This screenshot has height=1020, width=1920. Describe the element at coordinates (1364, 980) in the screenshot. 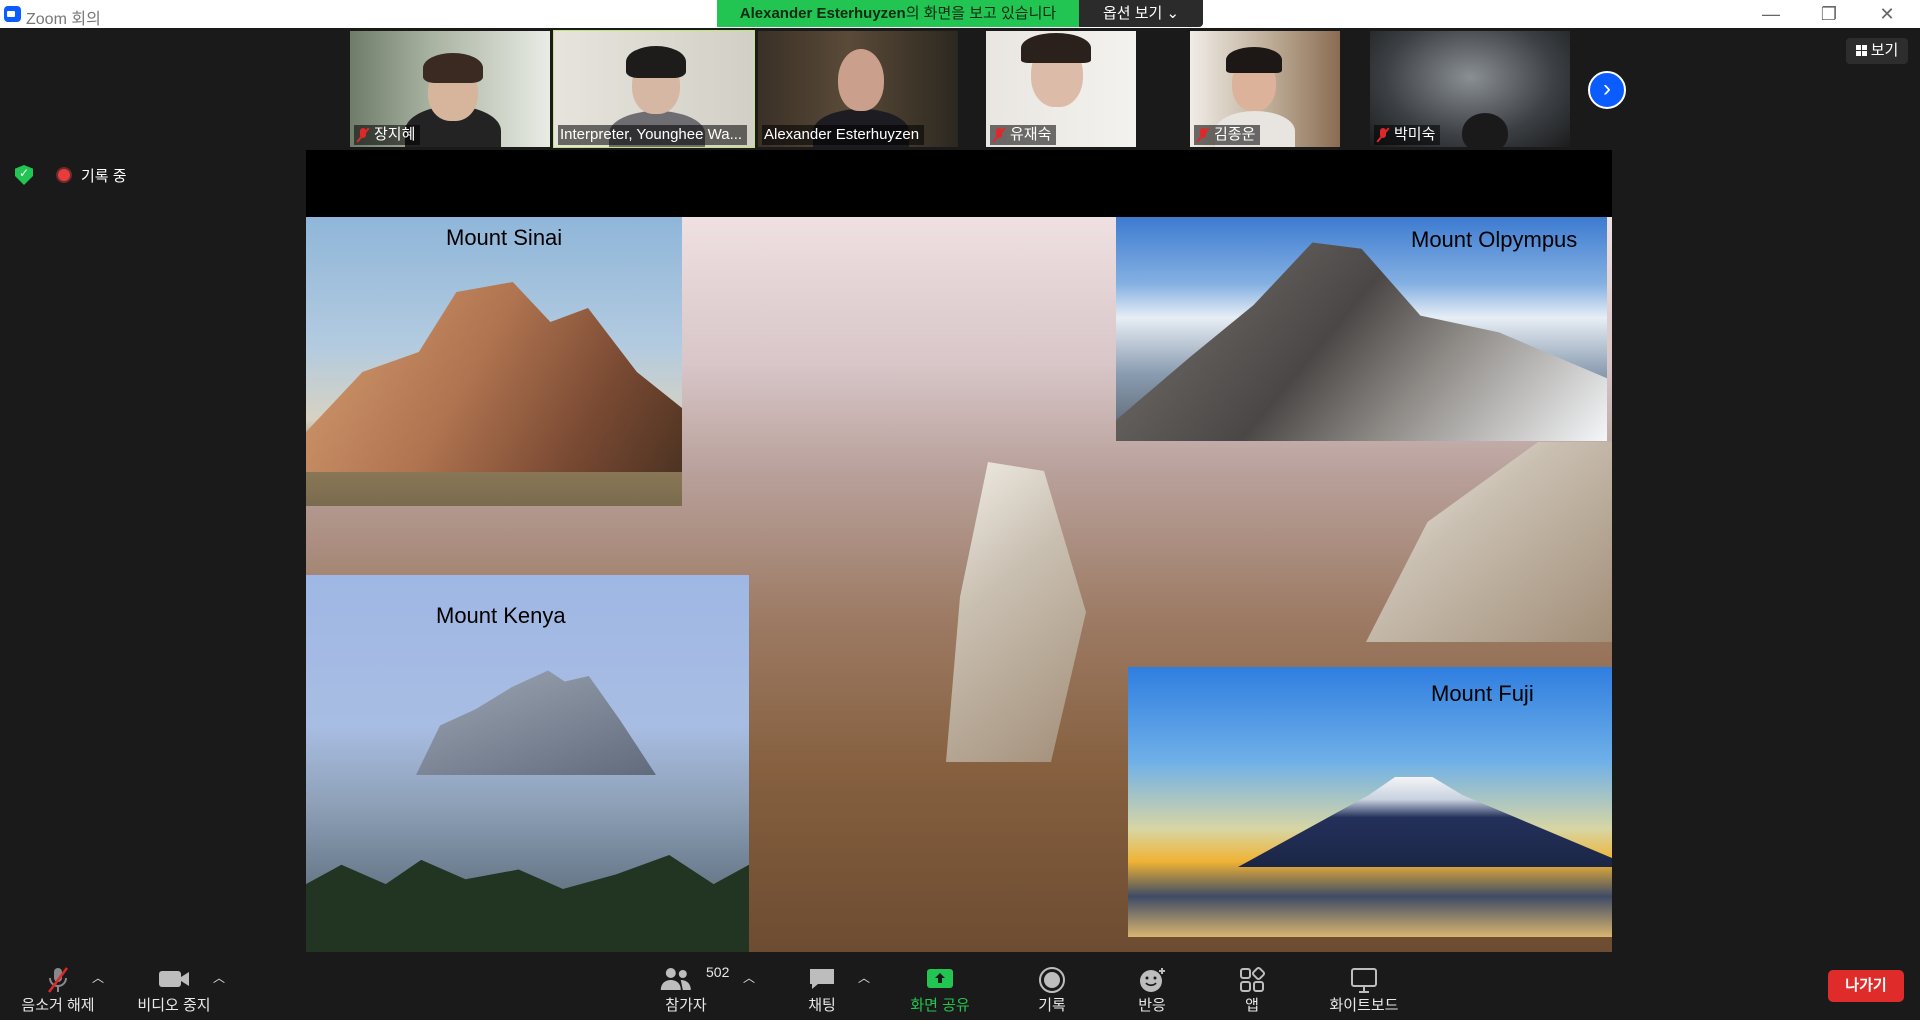

I see `whiteboard-icon` at that location.